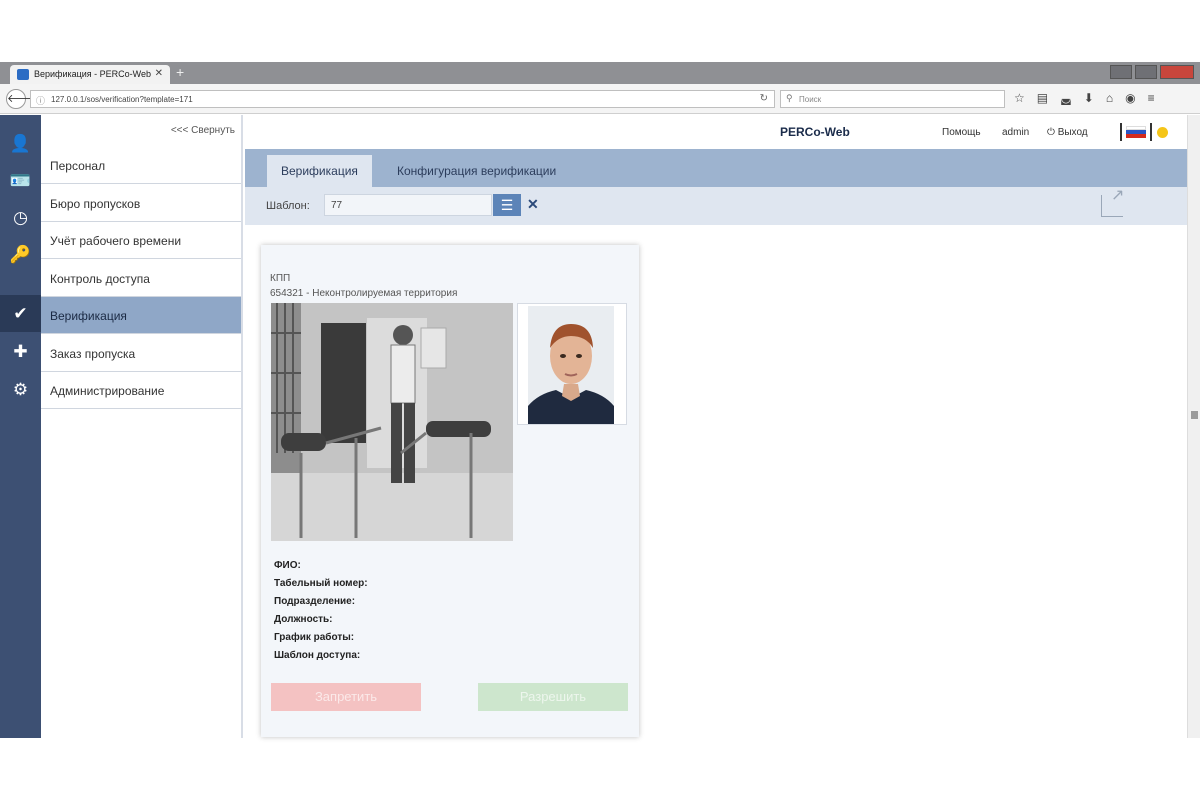  Describe the element at coordinates (20, 351) in the screenshot. I see `order-pass-icon: ✚` at that location.